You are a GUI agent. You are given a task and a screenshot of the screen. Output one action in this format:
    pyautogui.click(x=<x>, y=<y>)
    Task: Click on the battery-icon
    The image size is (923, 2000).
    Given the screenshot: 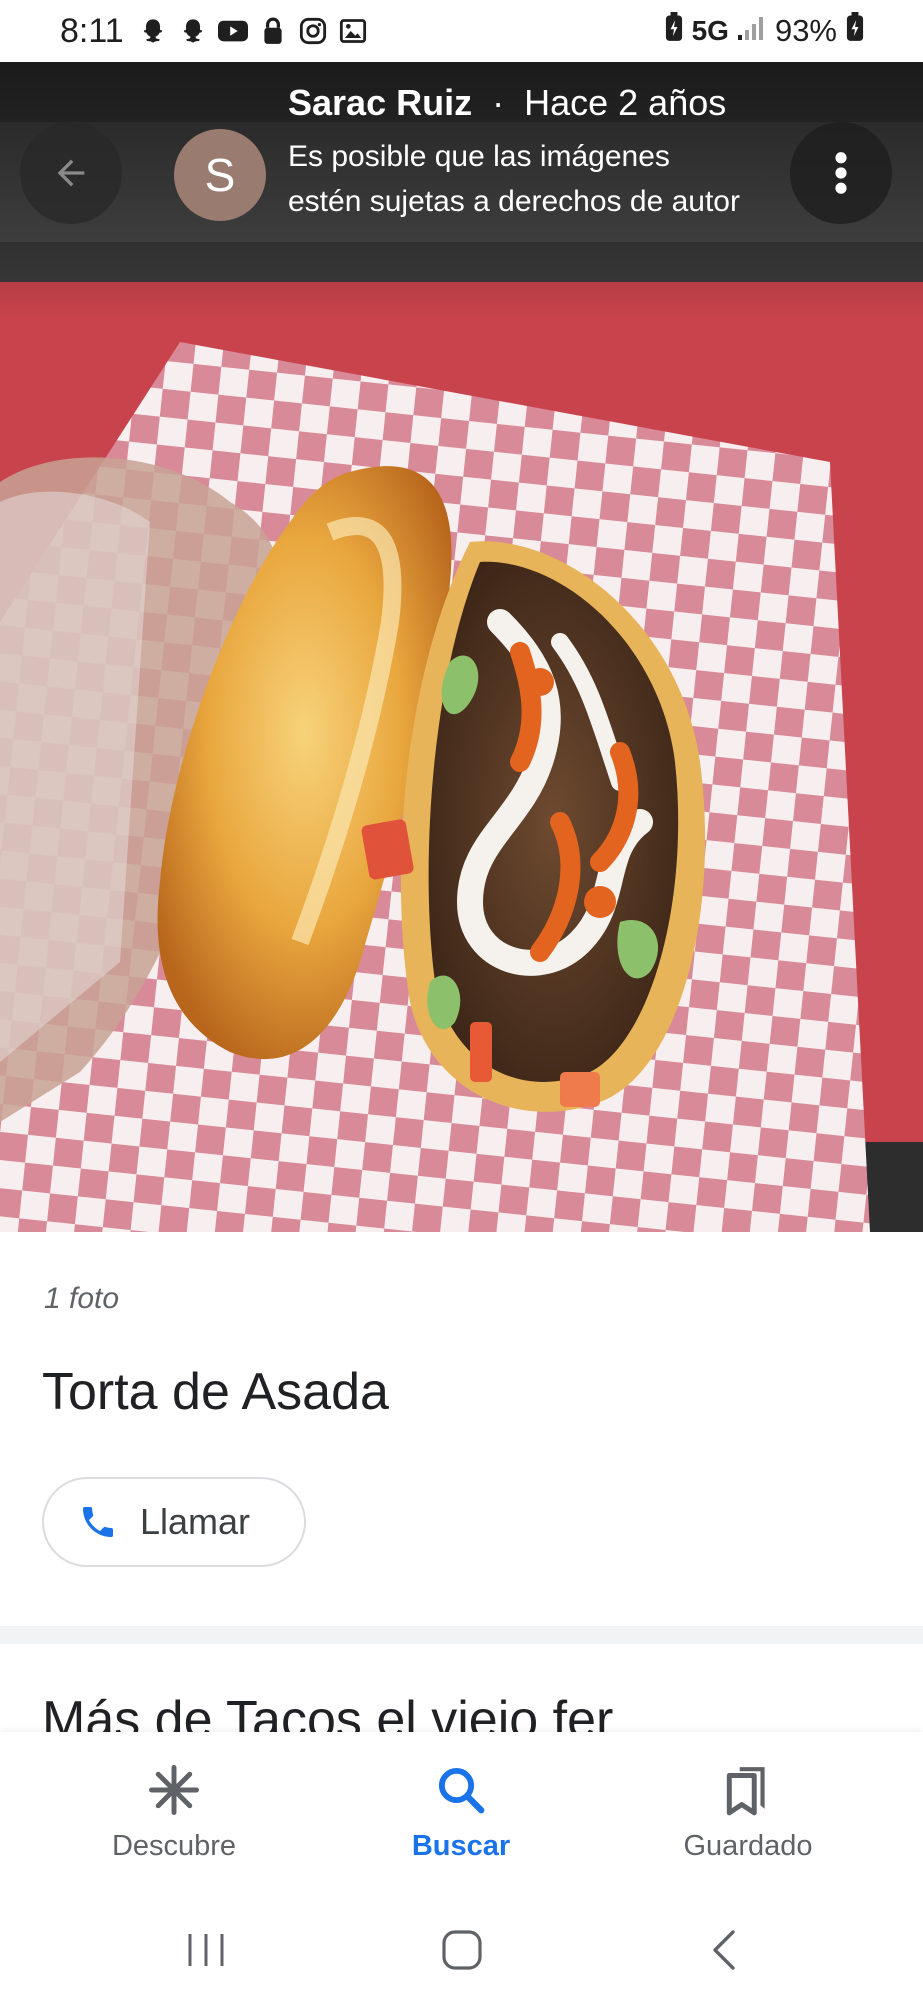 What is the action you would take?
    pyautogui.click(x=855, y=31)
    